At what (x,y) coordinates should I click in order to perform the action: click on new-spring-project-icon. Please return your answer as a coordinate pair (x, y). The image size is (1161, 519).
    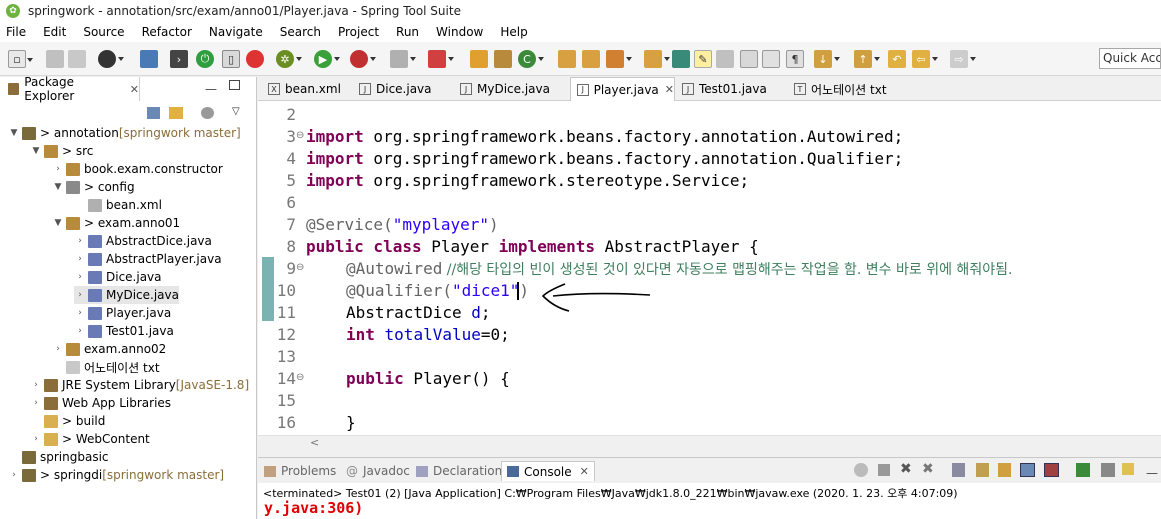
    Looking at the image, I should click on (479, 59).